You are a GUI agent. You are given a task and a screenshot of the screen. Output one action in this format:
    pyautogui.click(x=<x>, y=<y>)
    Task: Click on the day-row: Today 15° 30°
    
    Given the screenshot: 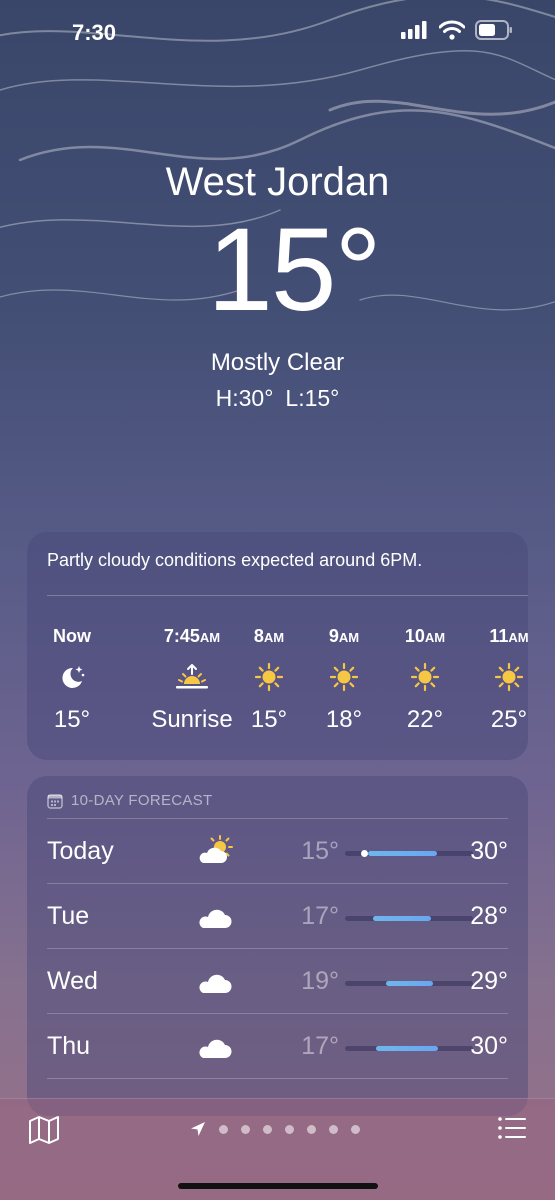 What is the action you would take?
    pyautogui.click(x=277, y=851)
    